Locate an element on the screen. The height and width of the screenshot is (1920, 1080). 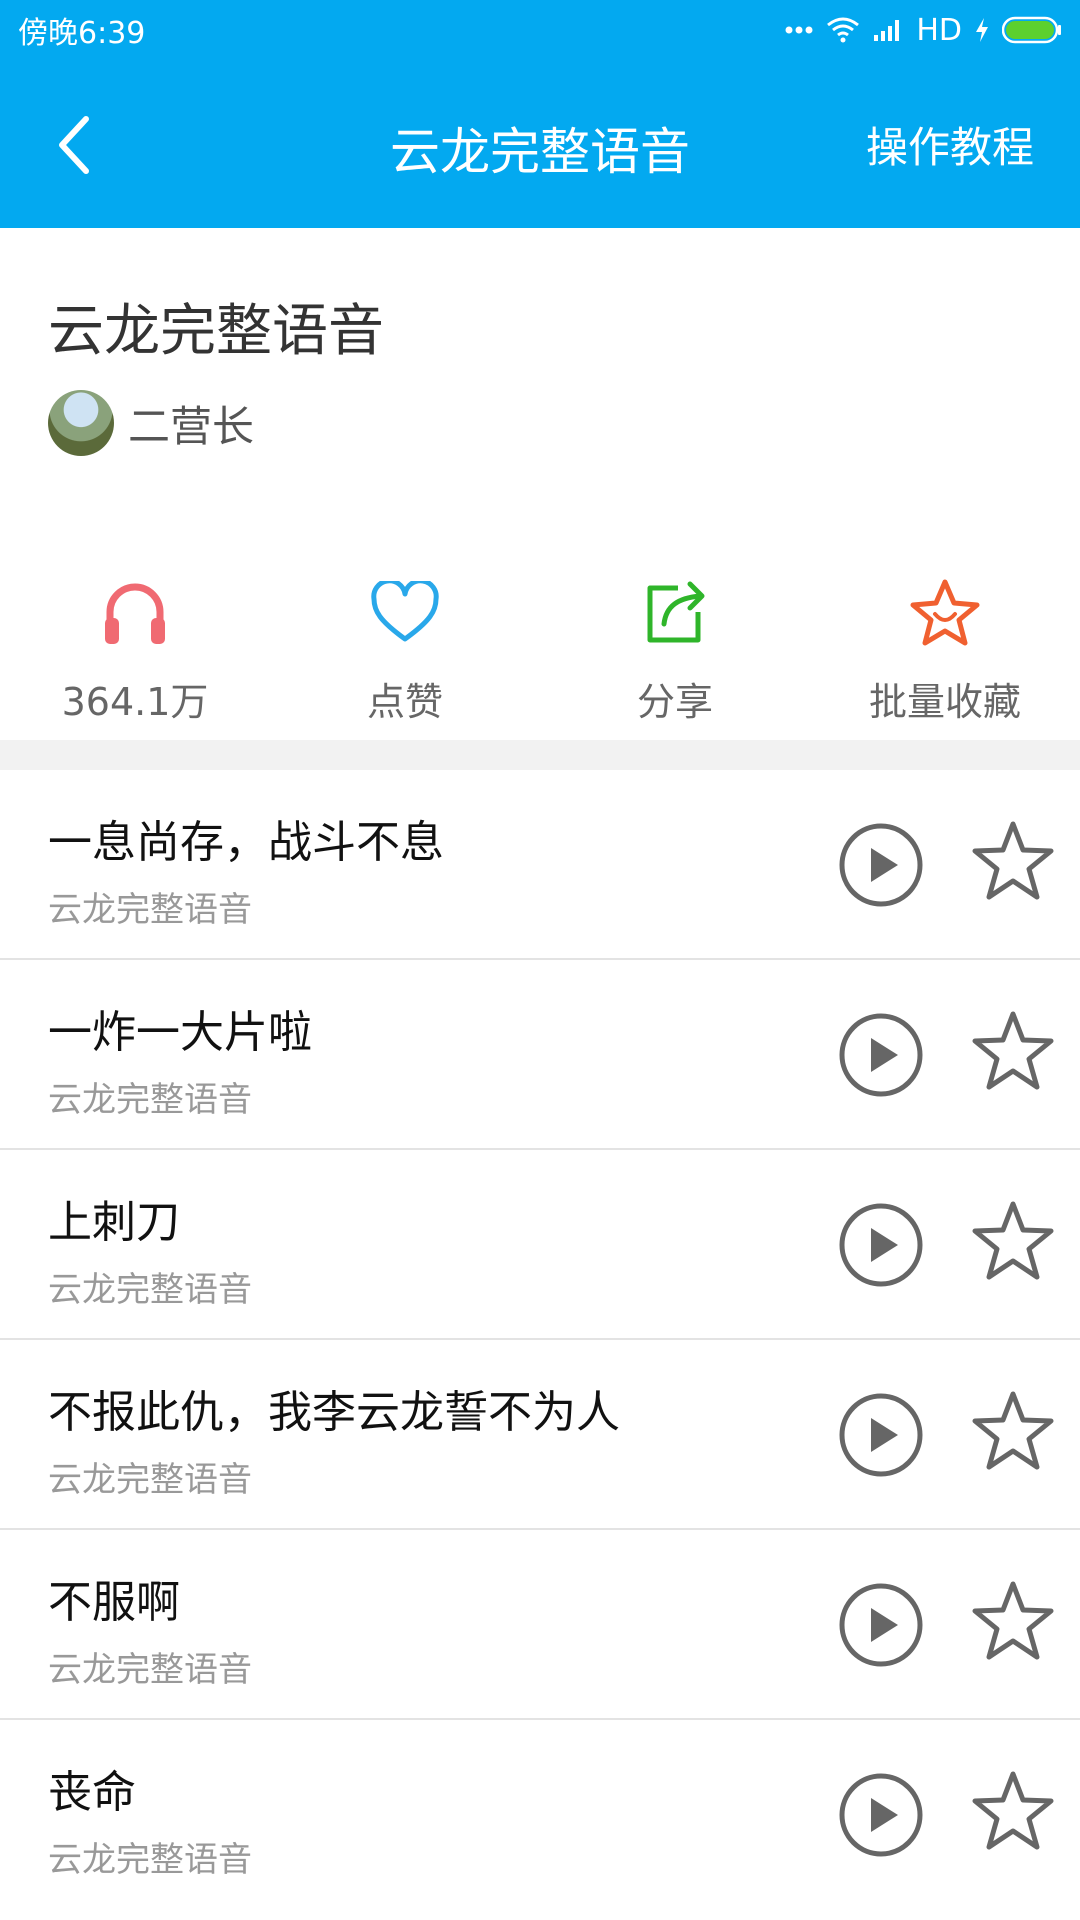
wifi-icon is located at coordinates (843, 30).